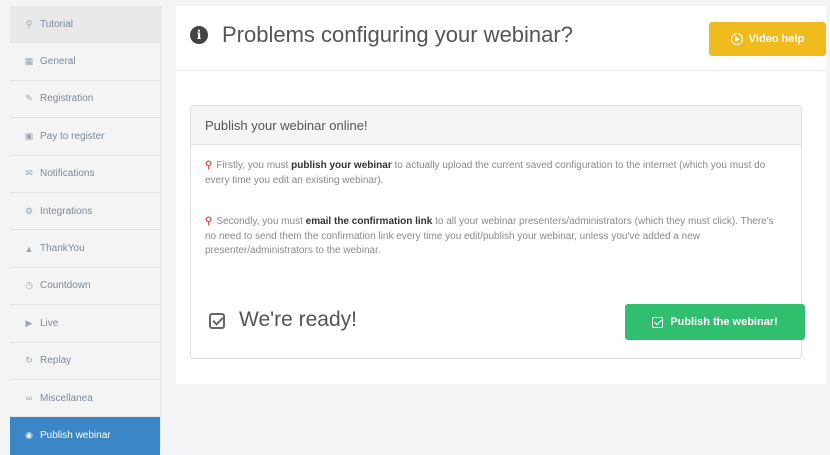 This screenshot has width=830, height=455. What do you see at coordinates (29, 322) in the screenshot?
I see `video-icon: ▶` at bounding box center [29, 322].